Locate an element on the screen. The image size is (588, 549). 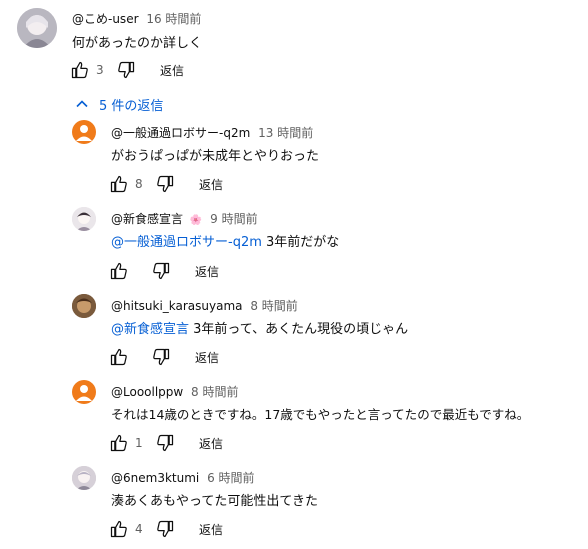
comment-actions: 1 返信 is located at coordinates (165, 443).